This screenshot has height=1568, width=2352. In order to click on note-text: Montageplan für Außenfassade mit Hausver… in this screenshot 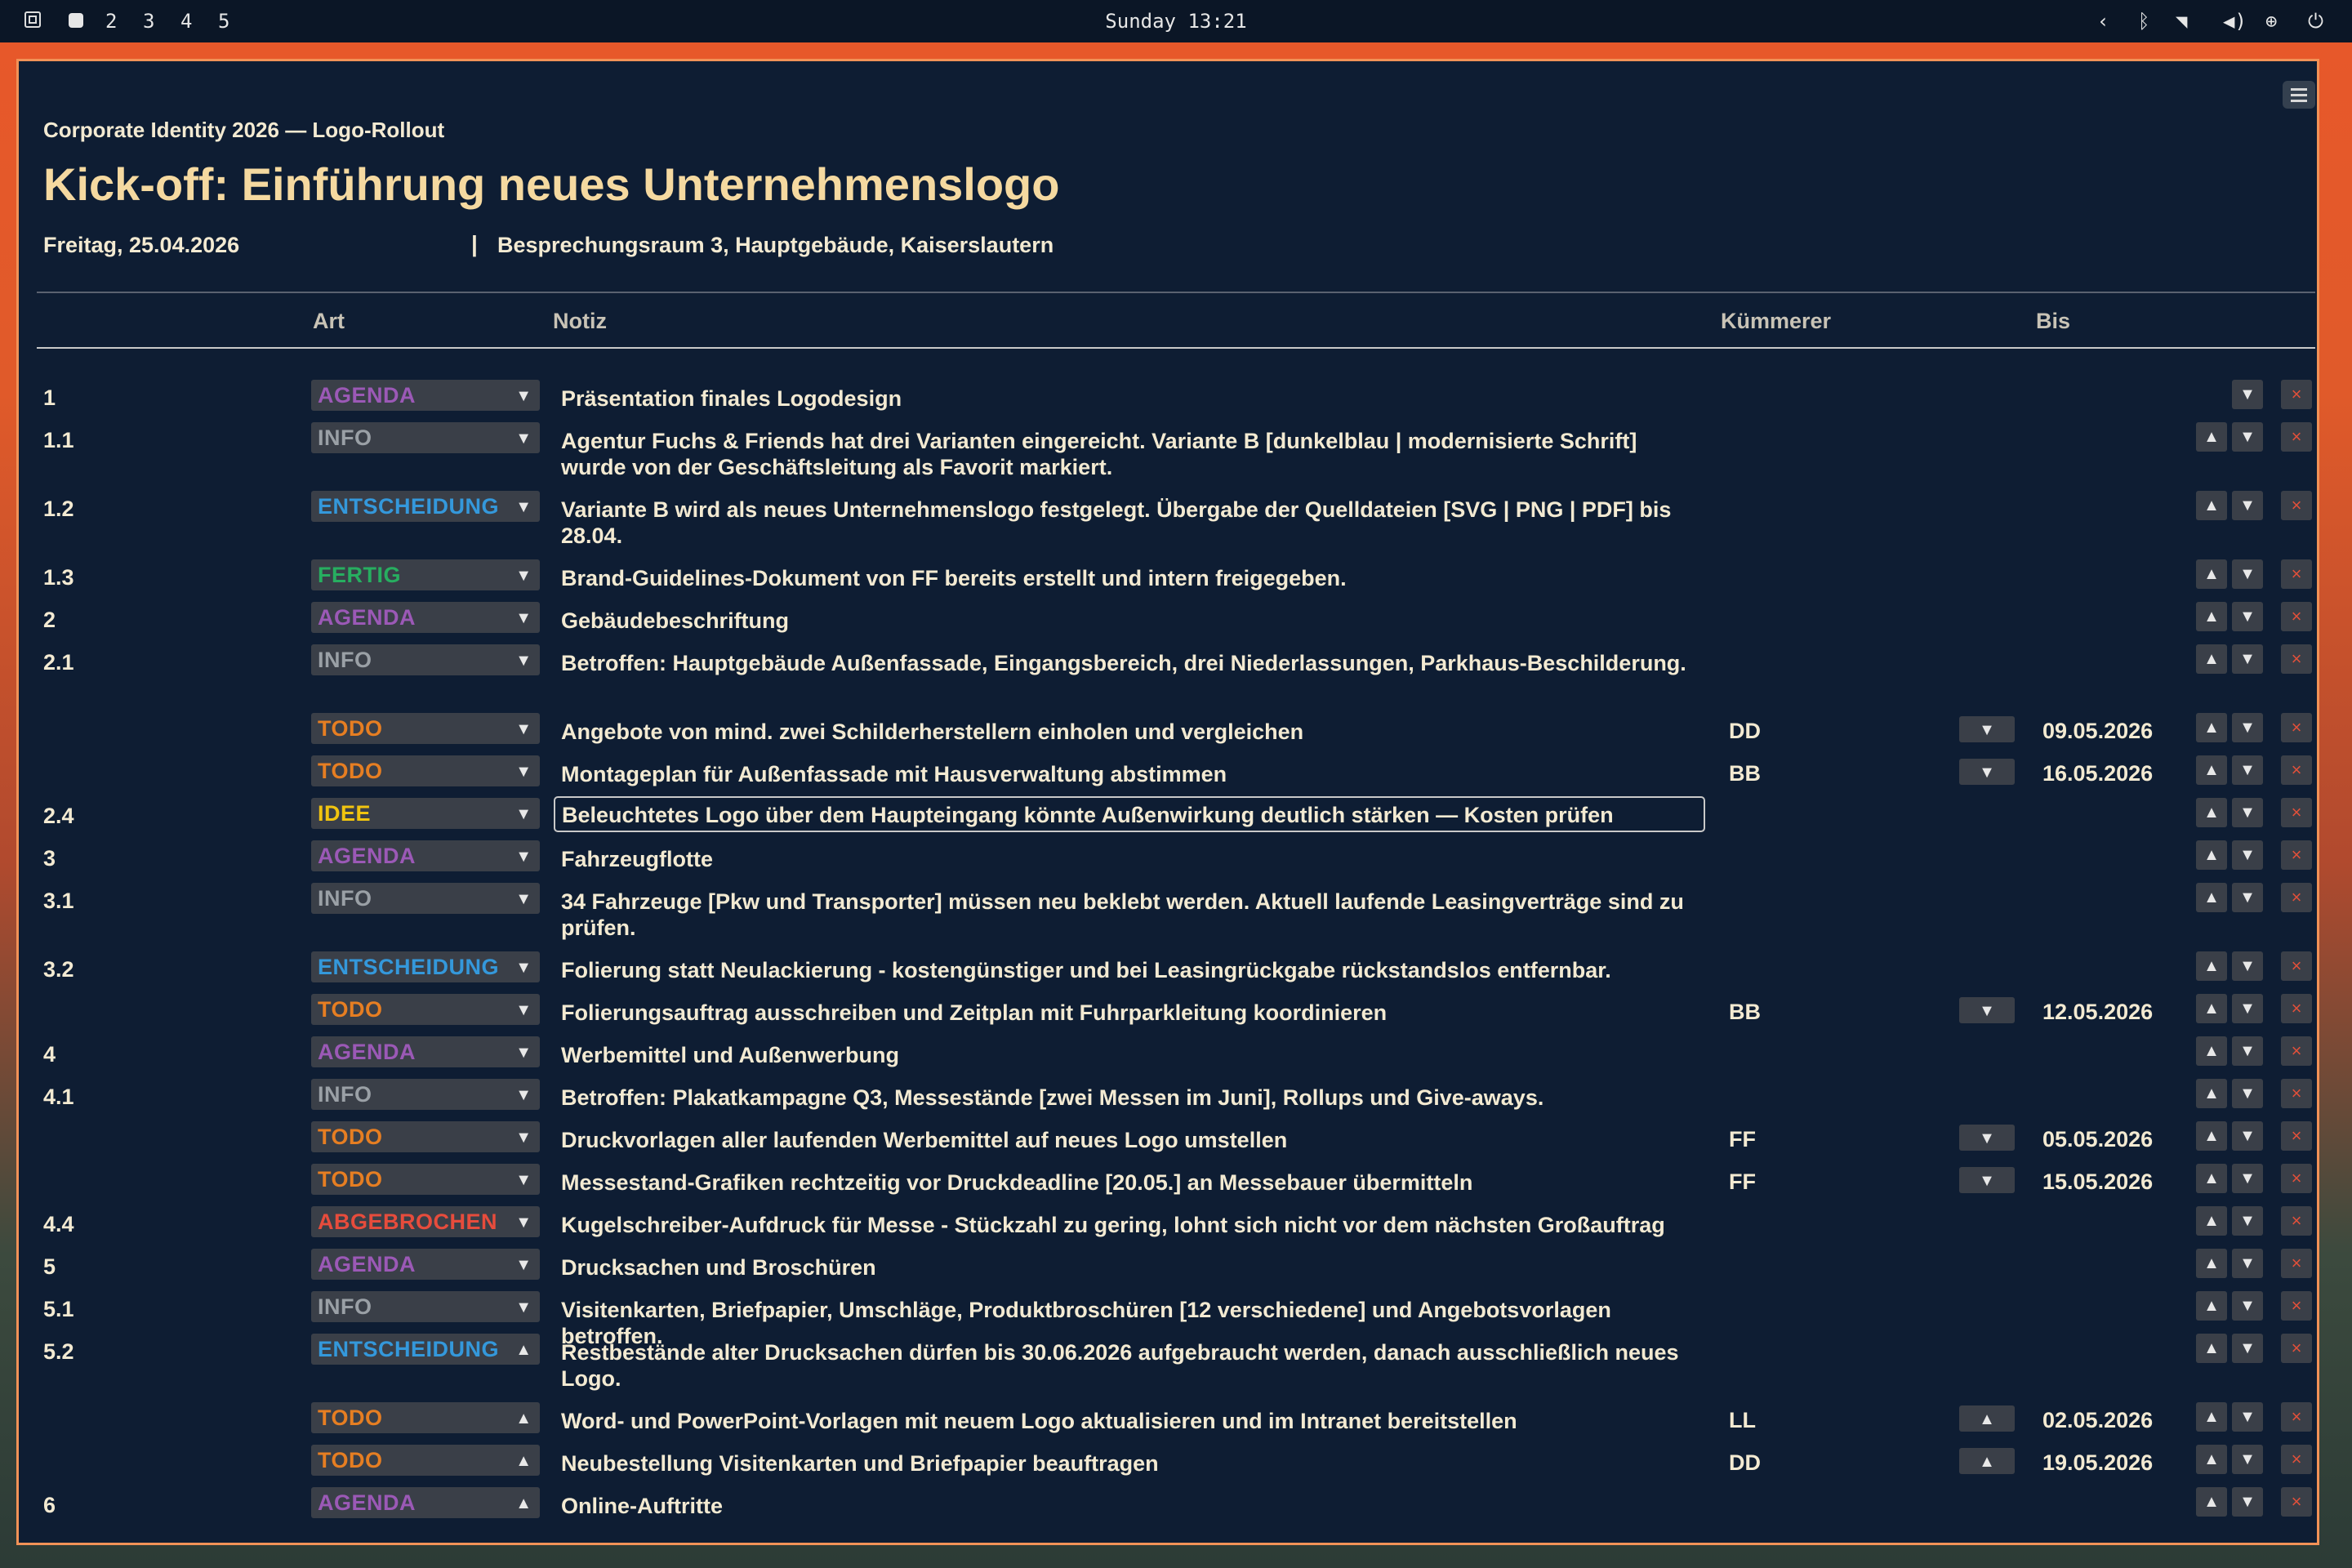, I will do `click(1132, 774)`.